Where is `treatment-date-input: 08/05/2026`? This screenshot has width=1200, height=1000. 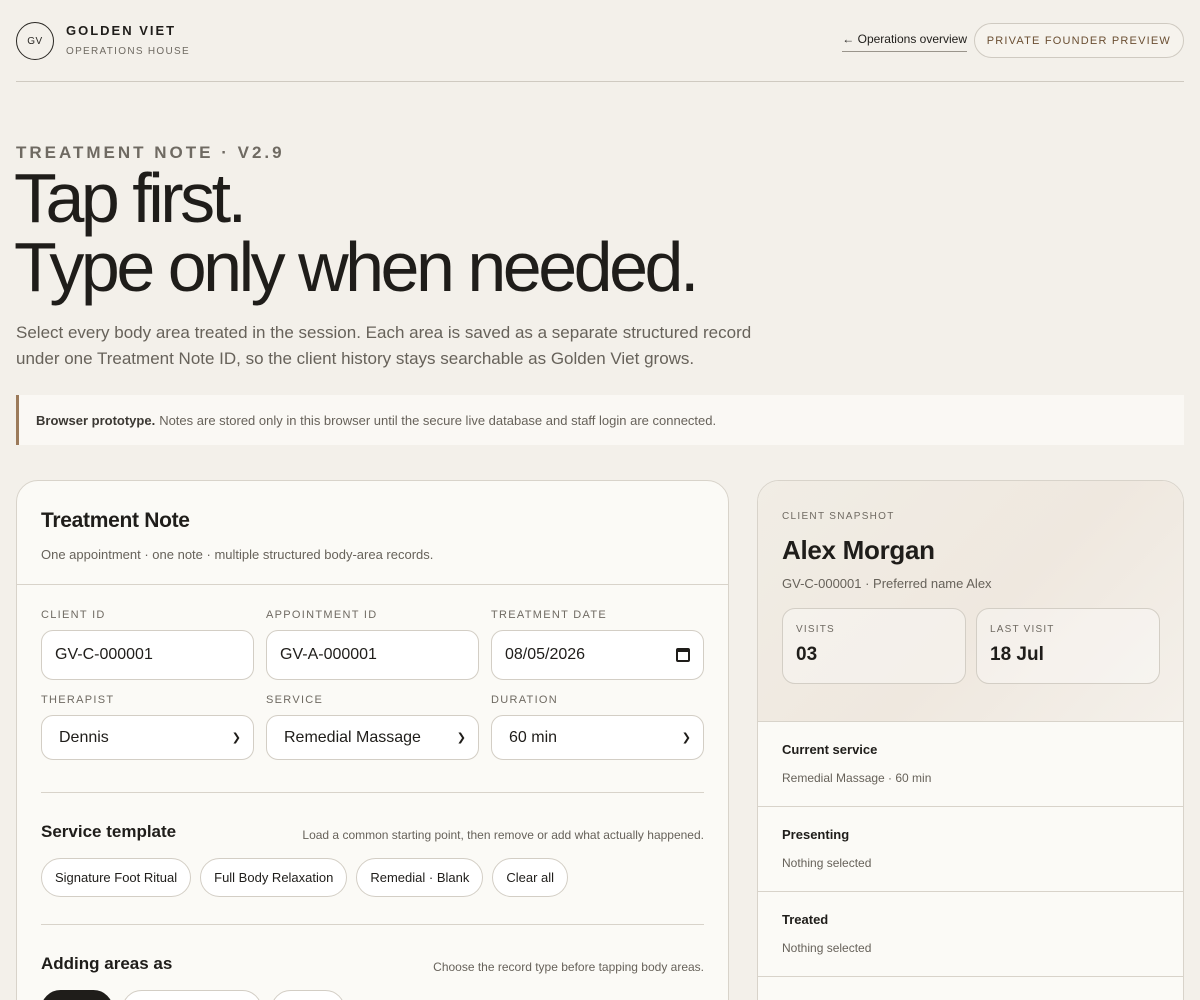 treatment-date-input: 08/05/2026 is located at coordinates (597, 655).